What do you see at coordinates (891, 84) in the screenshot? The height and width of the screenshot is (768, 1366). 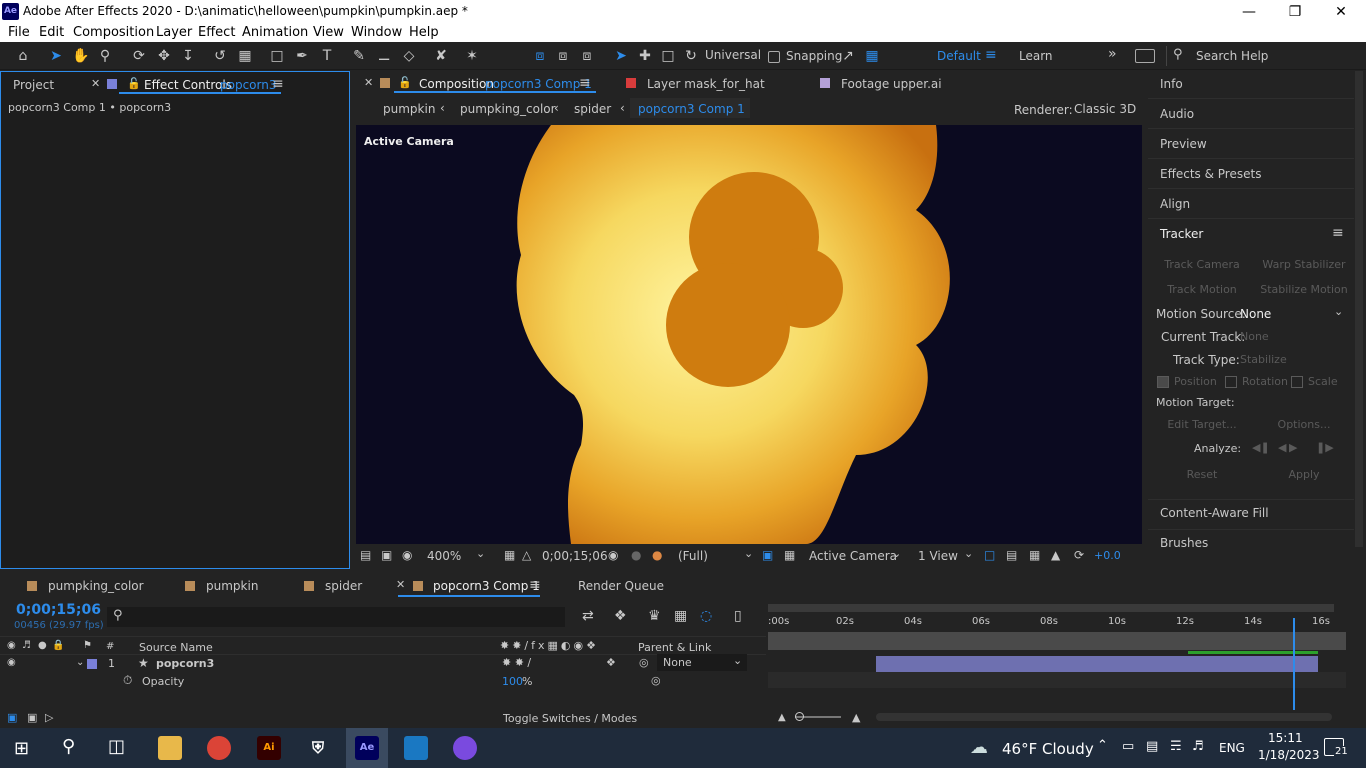 I see `tab-footage: Footage upper.ai` at bounding box center [891, 84].